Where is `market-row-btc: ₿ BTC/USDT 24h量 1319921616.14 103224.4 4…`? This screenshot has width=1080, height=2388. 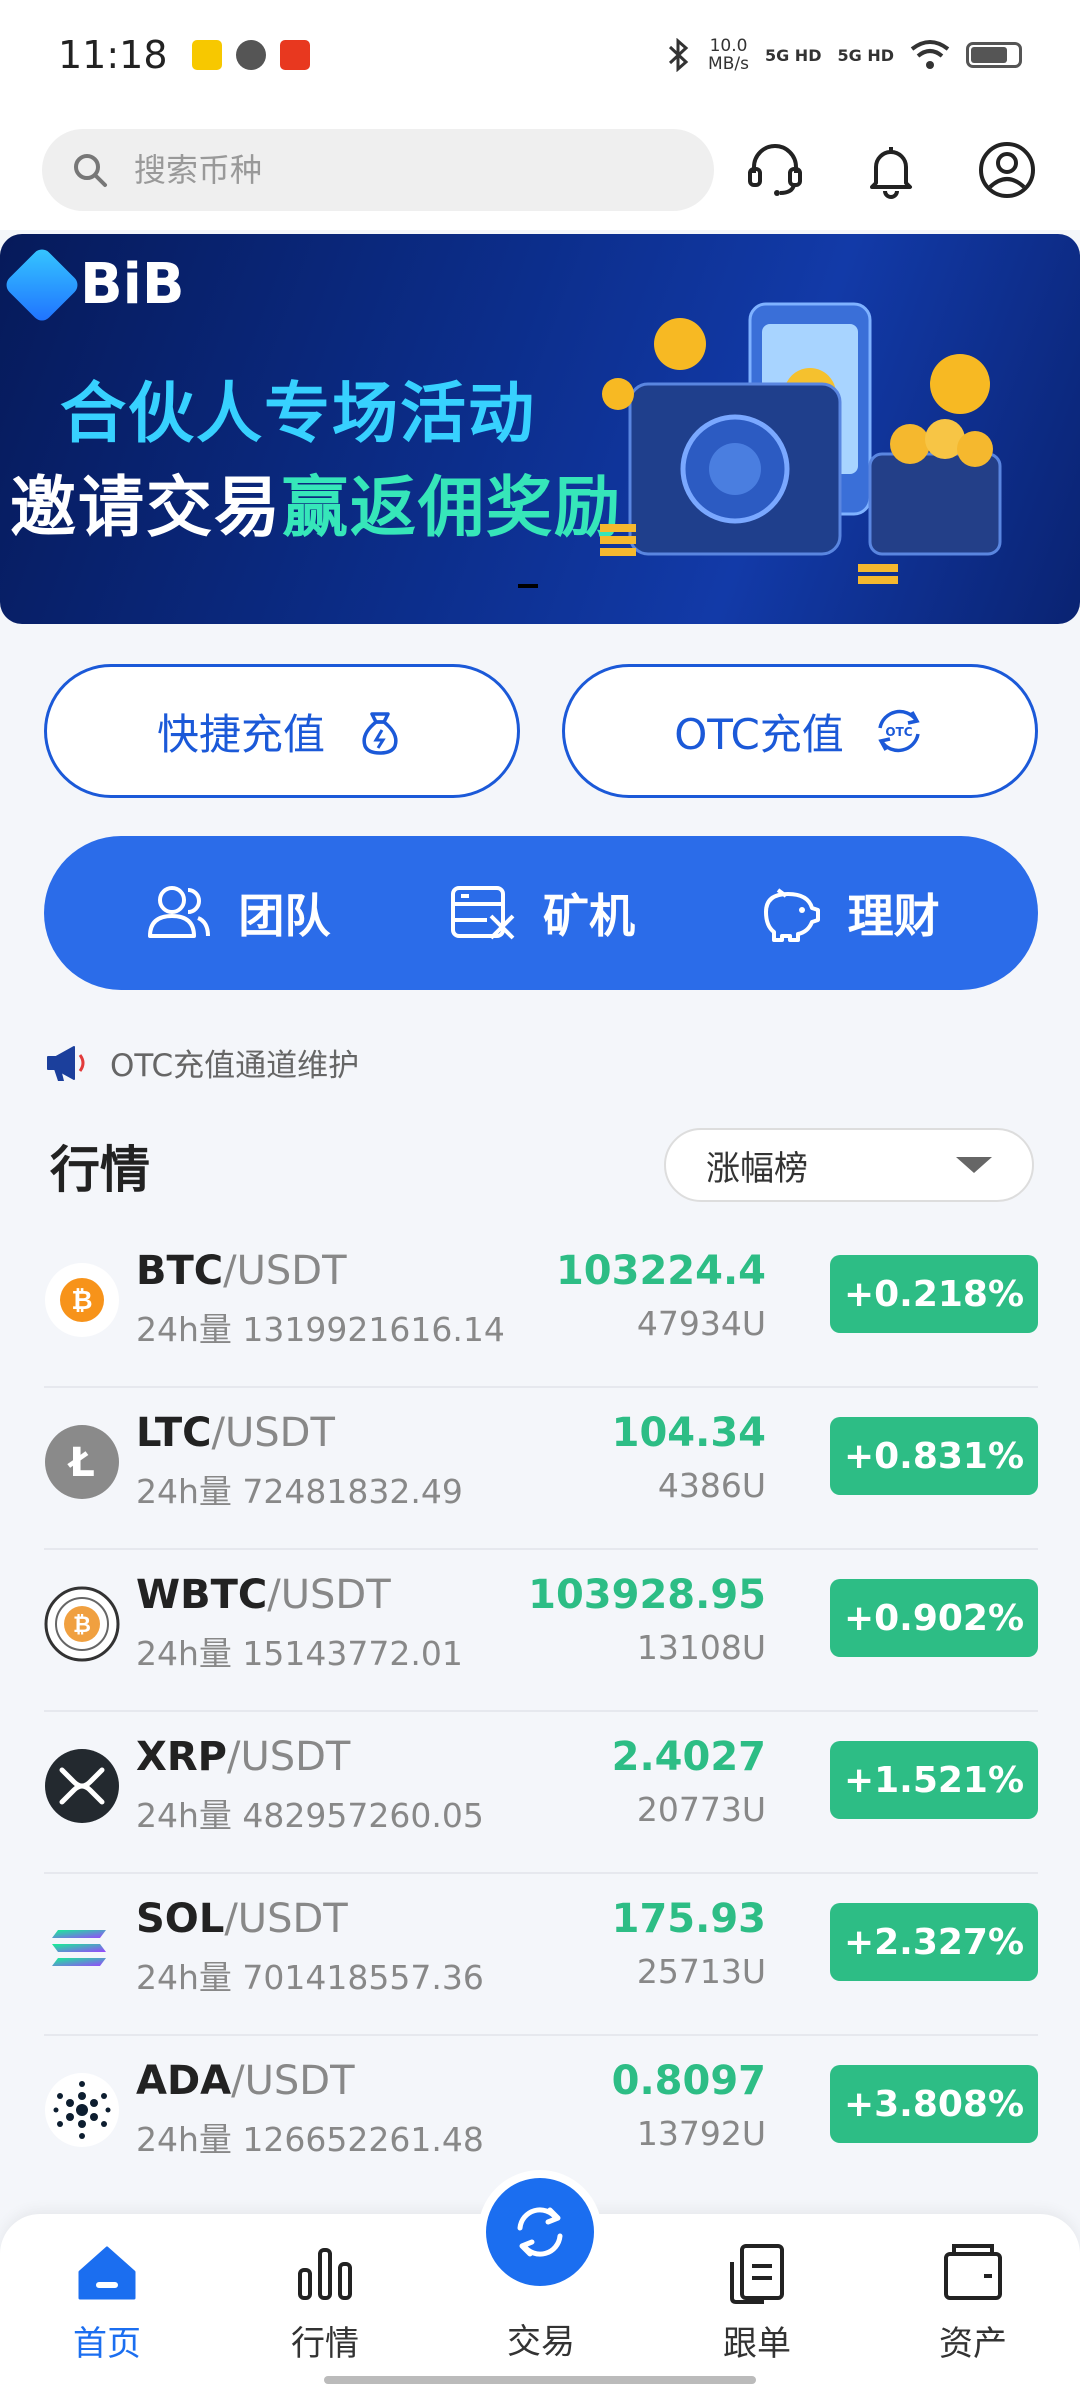 market-row-btc: ₿ BTC/USDT 24h量 1319921616.14 103224.4 4… is located at coordinates (541, 1307).